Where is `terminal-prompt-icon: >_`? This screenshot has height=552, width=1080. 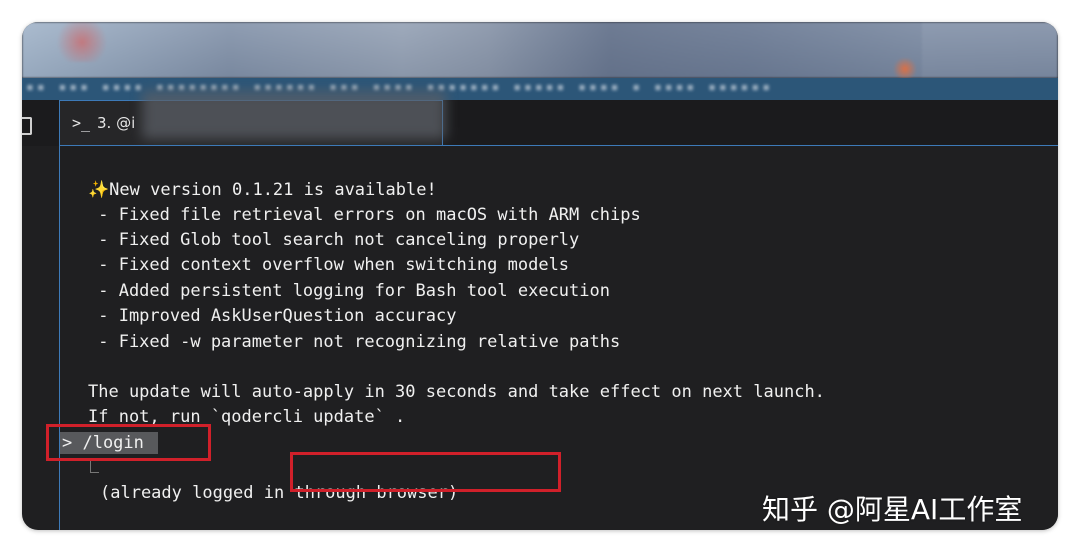
terminal-prompt-icon: >_ is located at coordinates (81, 123).